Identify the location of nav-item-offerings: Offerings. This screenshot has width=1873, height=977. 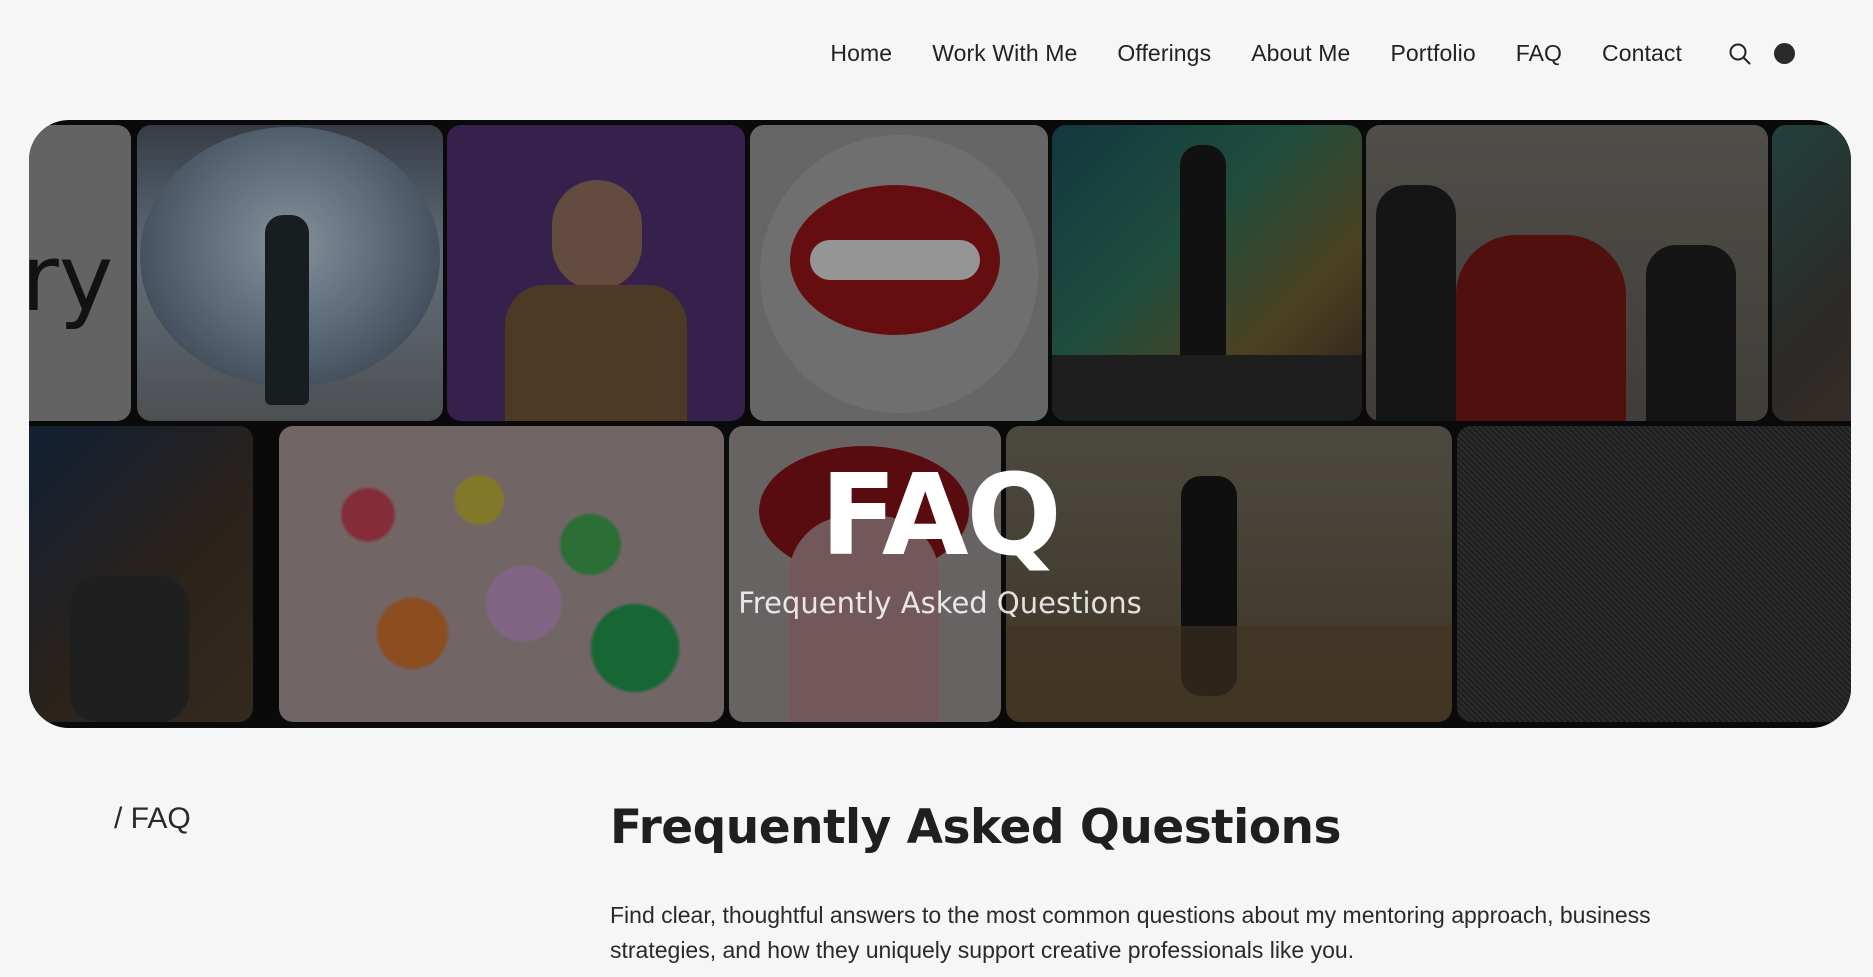
(1164, 53).